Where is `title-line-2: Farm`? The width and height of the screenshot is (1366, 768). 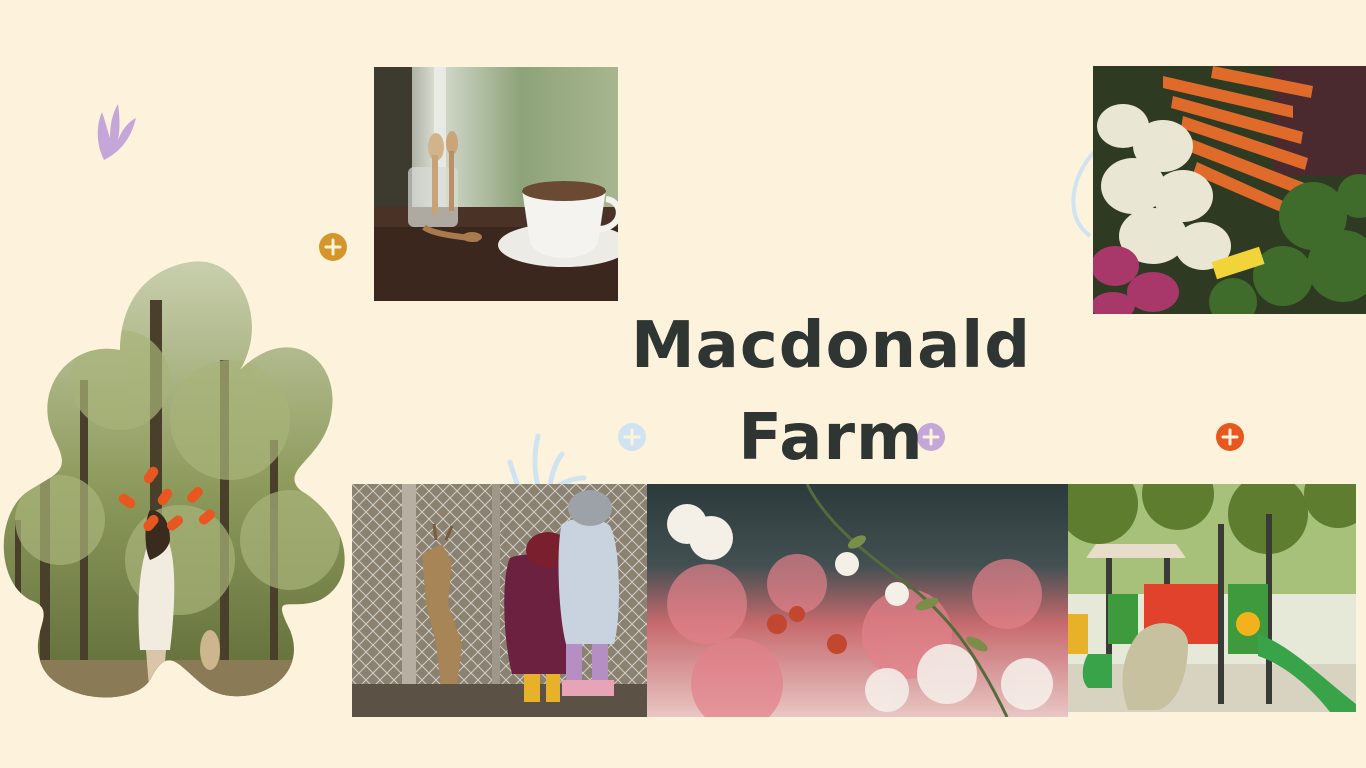 title-line-2: Farm is located at coordinates (831, 438).